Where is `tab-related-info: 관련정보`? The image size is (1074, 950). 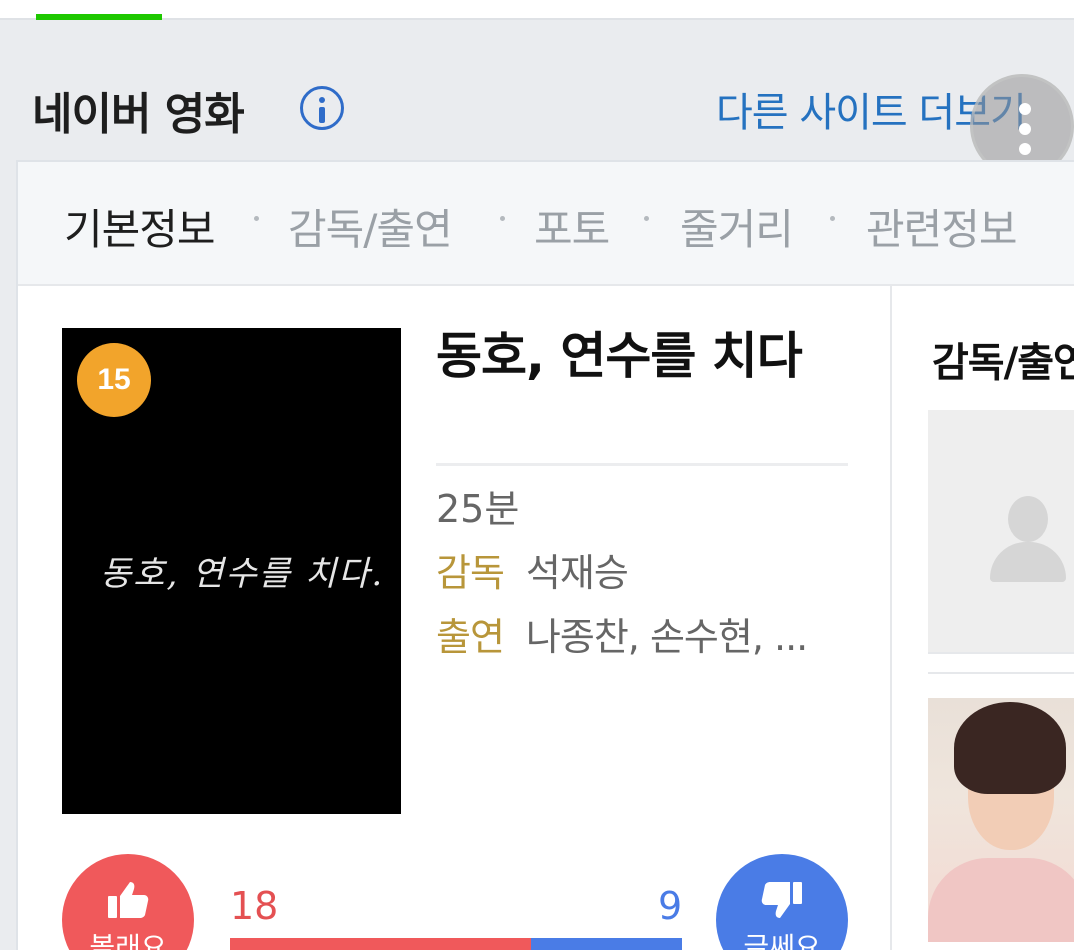 tab-related-info: 관련정보 is located at coordinates (942, 226).